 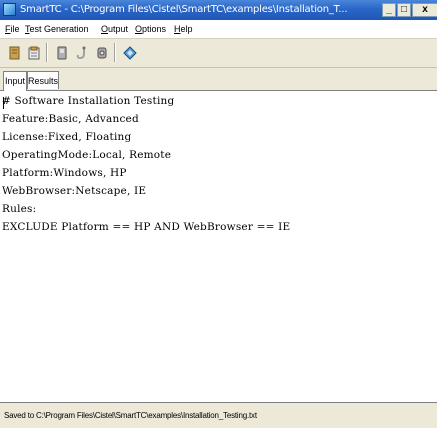 I want to click on new-button, so click(x=14, y=52).